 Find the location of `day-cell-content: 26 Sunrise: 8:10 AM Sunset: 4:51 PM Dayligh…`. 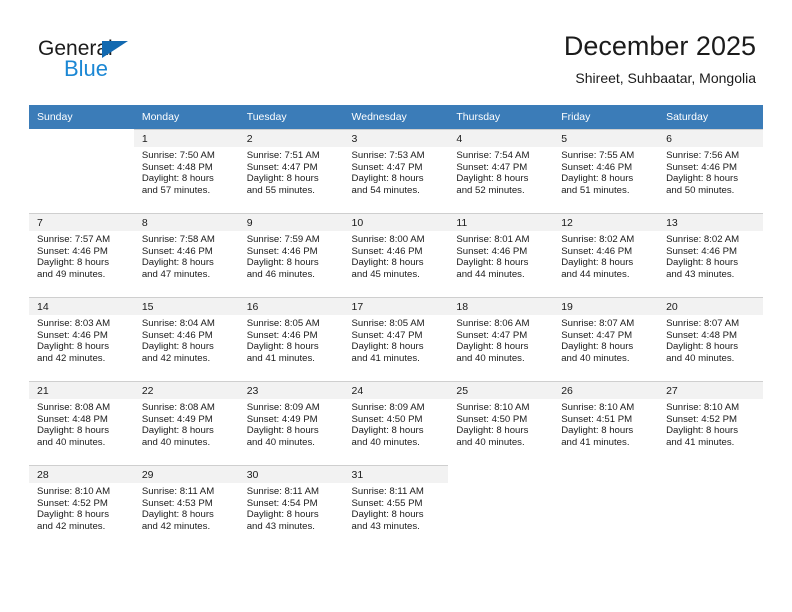

day-cell-content: 26 Sunrise: 8:10 AM Sunset: 4:51 PM Dayligh… is located at coordinates (606, 423).